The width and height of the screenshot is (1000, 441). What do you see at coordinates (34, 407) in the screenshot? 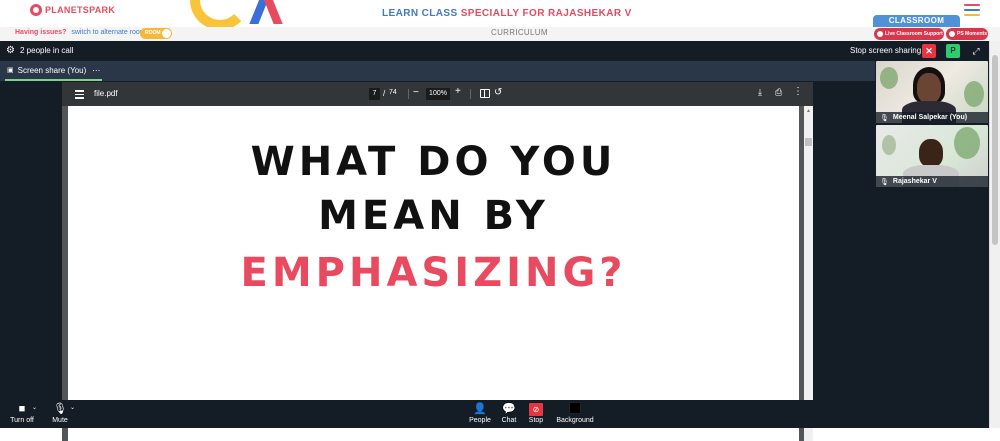
I see `camera-options-chevron-icon: ⌄` at bounding box center [34, 407].